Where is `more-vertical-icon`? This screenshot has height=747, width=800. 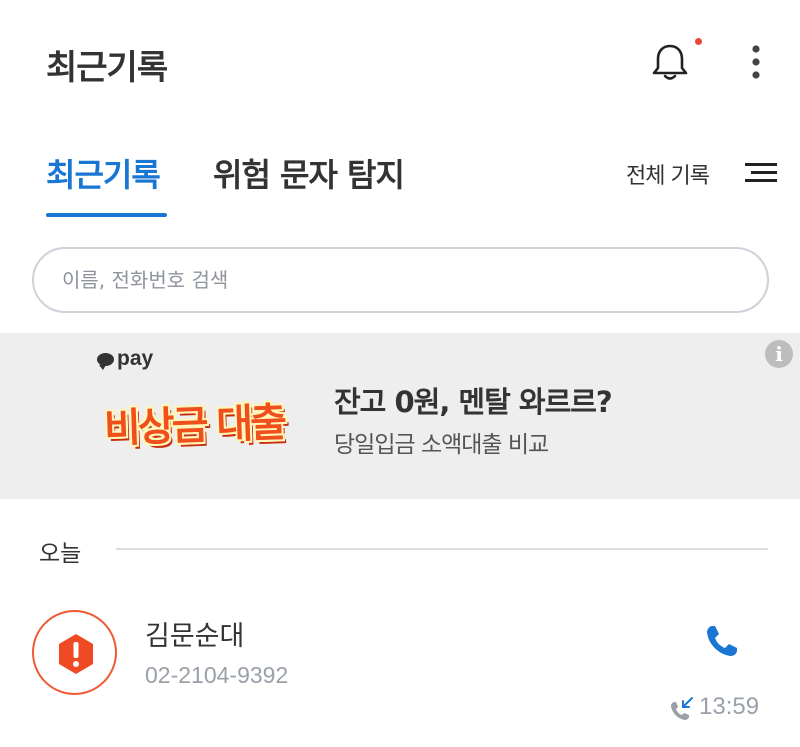 more-vertical-icon is located at coordinates (756, 62).